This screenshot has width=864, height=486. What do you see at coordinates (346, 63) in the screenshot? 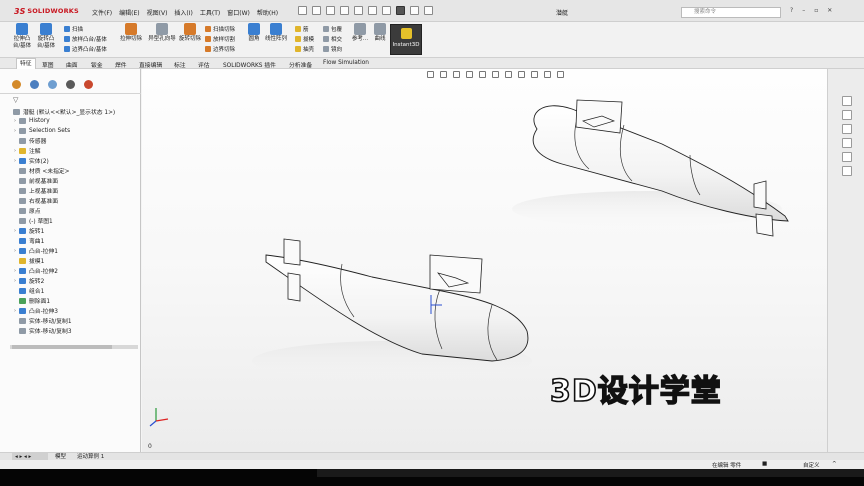
I see `tab-flow-simulation: Flow Simulation` at bounding box center [346, 63].